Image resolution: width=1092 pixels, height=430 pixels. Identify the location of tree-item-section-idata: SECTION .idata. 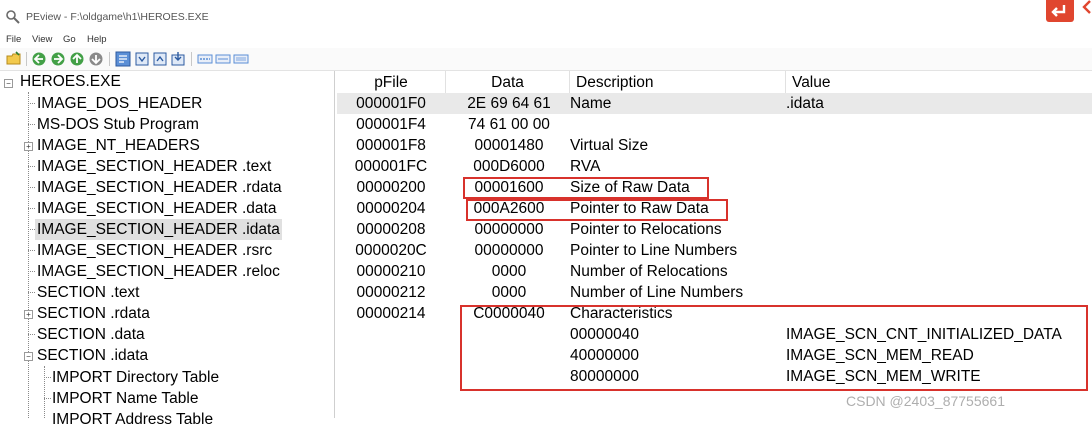
(92, 355).